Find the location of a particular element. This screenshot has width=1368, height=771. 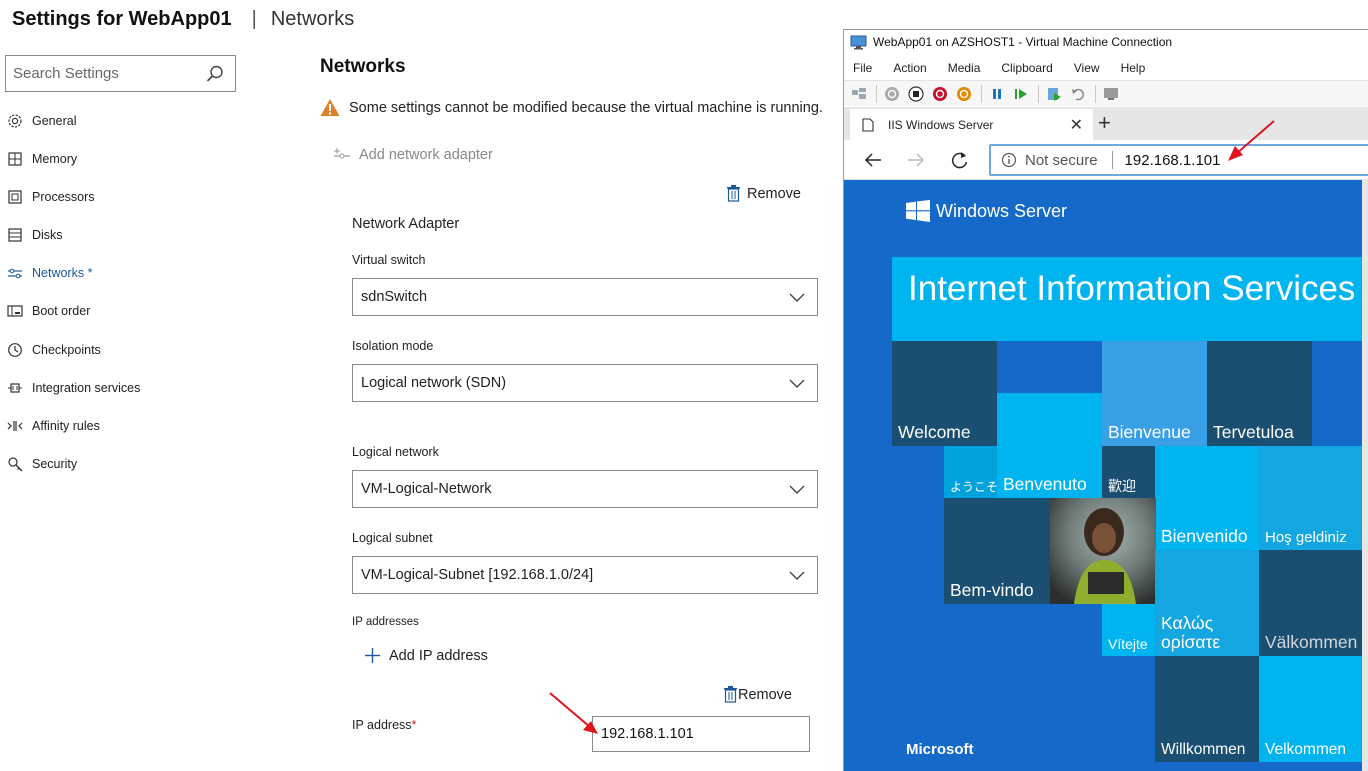

boot-order-icon is located at coordinates (15, 311).